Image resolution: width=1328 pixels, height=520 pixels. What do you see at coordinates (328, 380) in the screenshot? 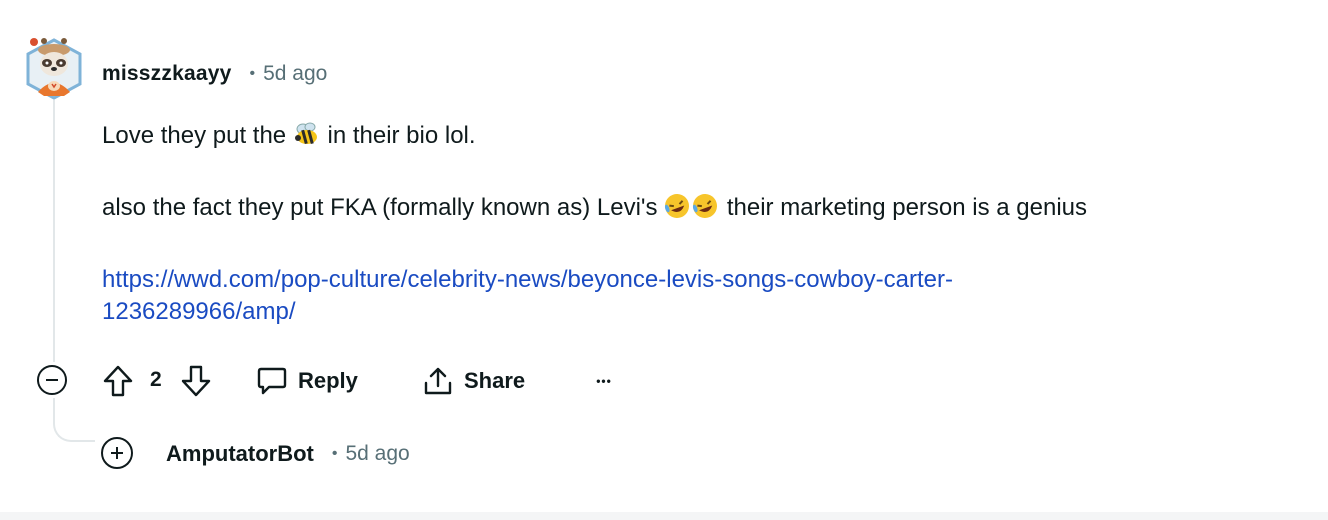
I see `reply-button-label: Reply` at bounding box center [328, 380].